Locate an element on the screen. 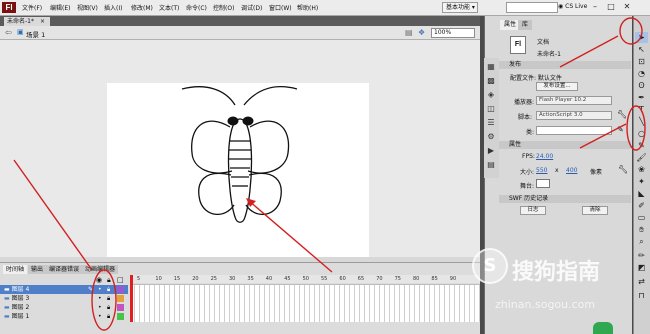  arrow-to-oval-tool is located at coordinates (603, 136).